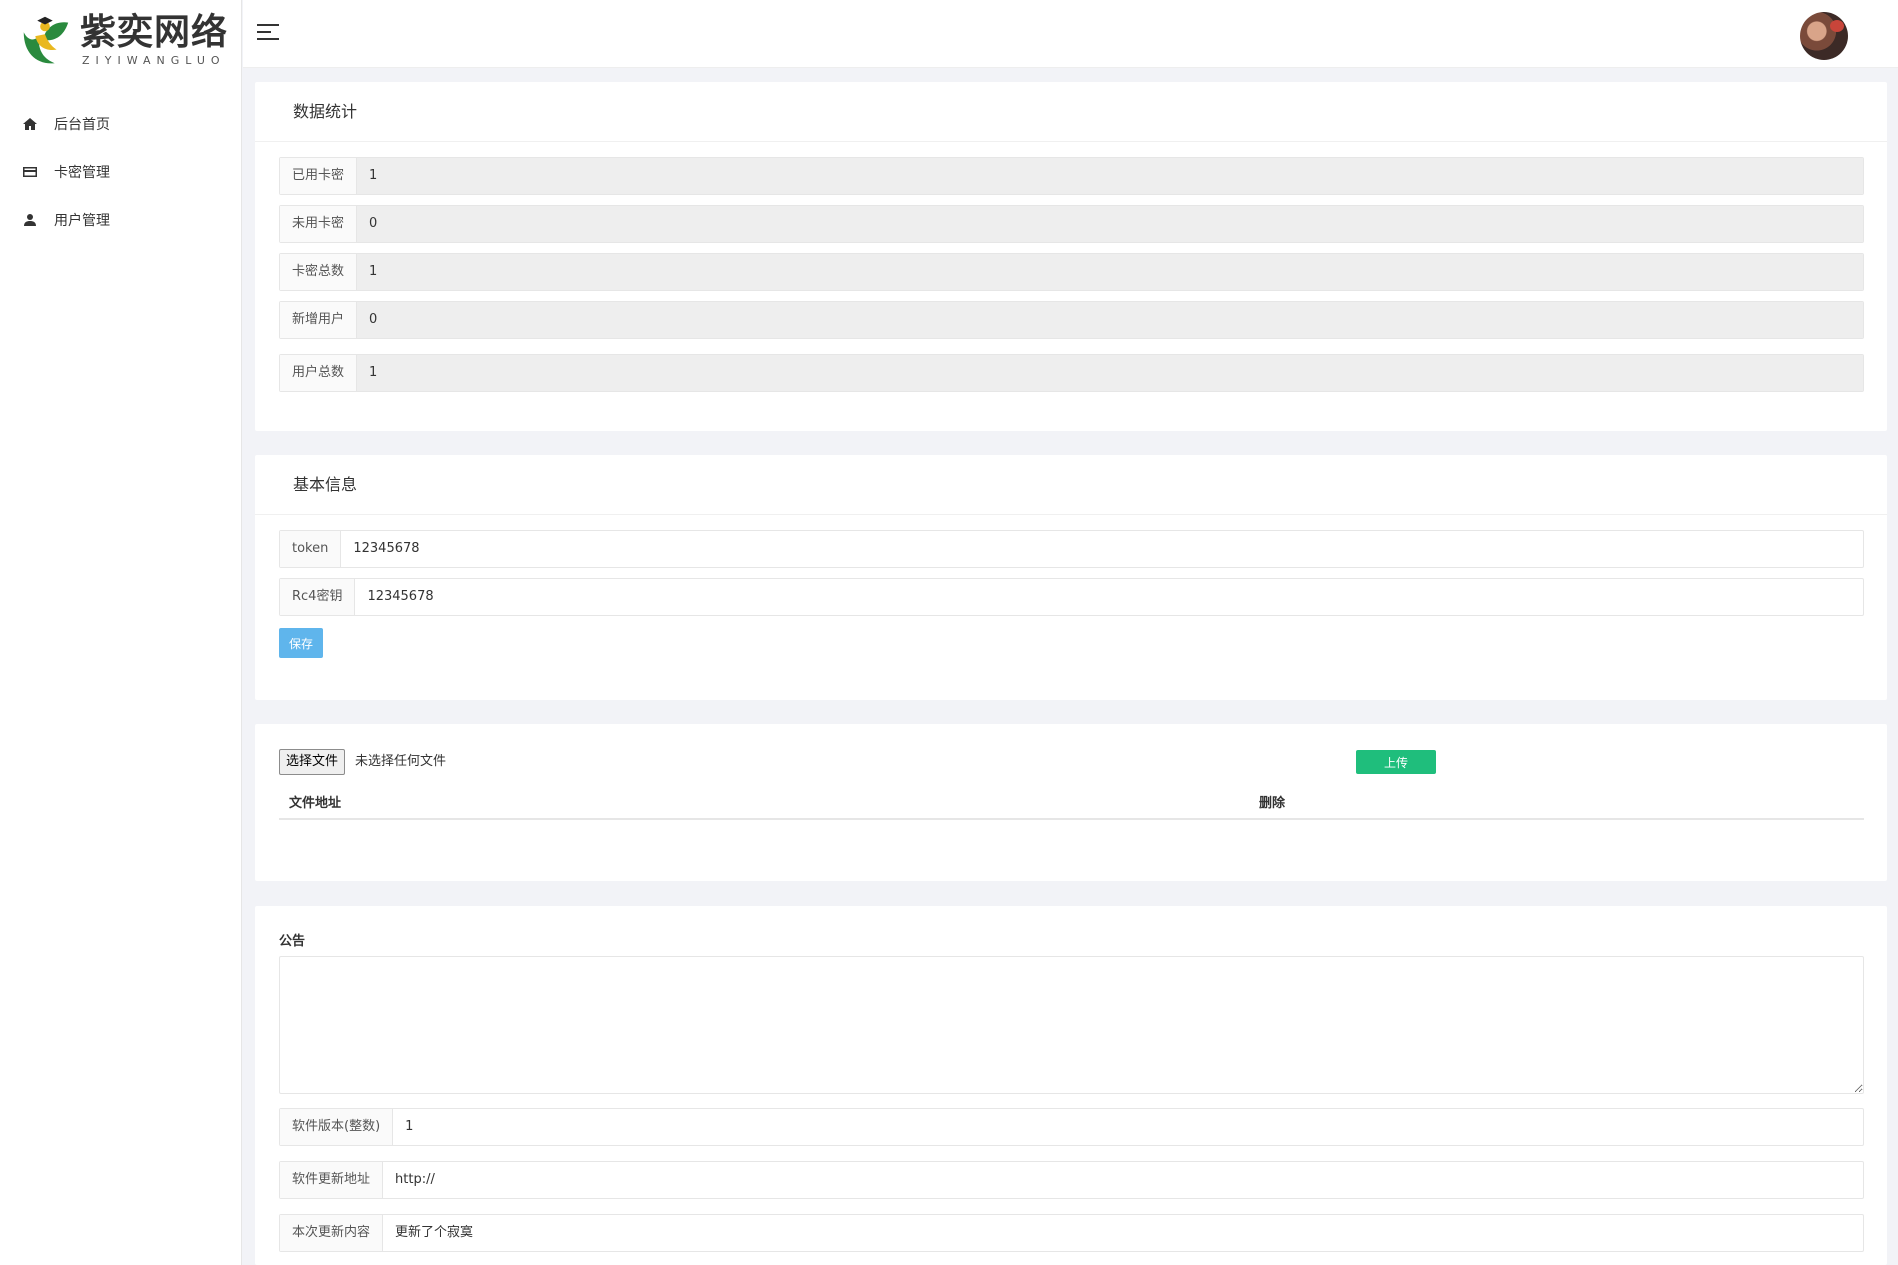  Describe the element at coordinates (1102, 549) in the screenshot. I see `token-input: 12345678` at that location.